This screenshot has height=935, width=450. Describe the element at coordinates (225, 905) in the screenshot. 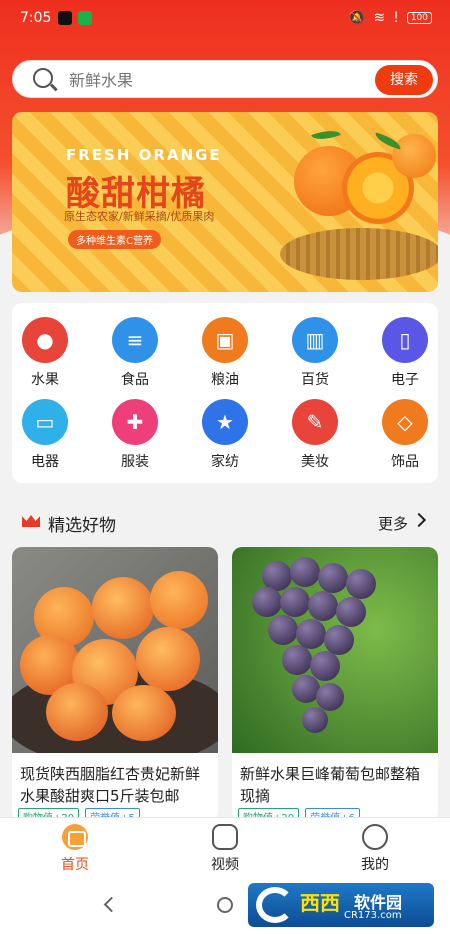

I see `home-circle-icon` at that location.